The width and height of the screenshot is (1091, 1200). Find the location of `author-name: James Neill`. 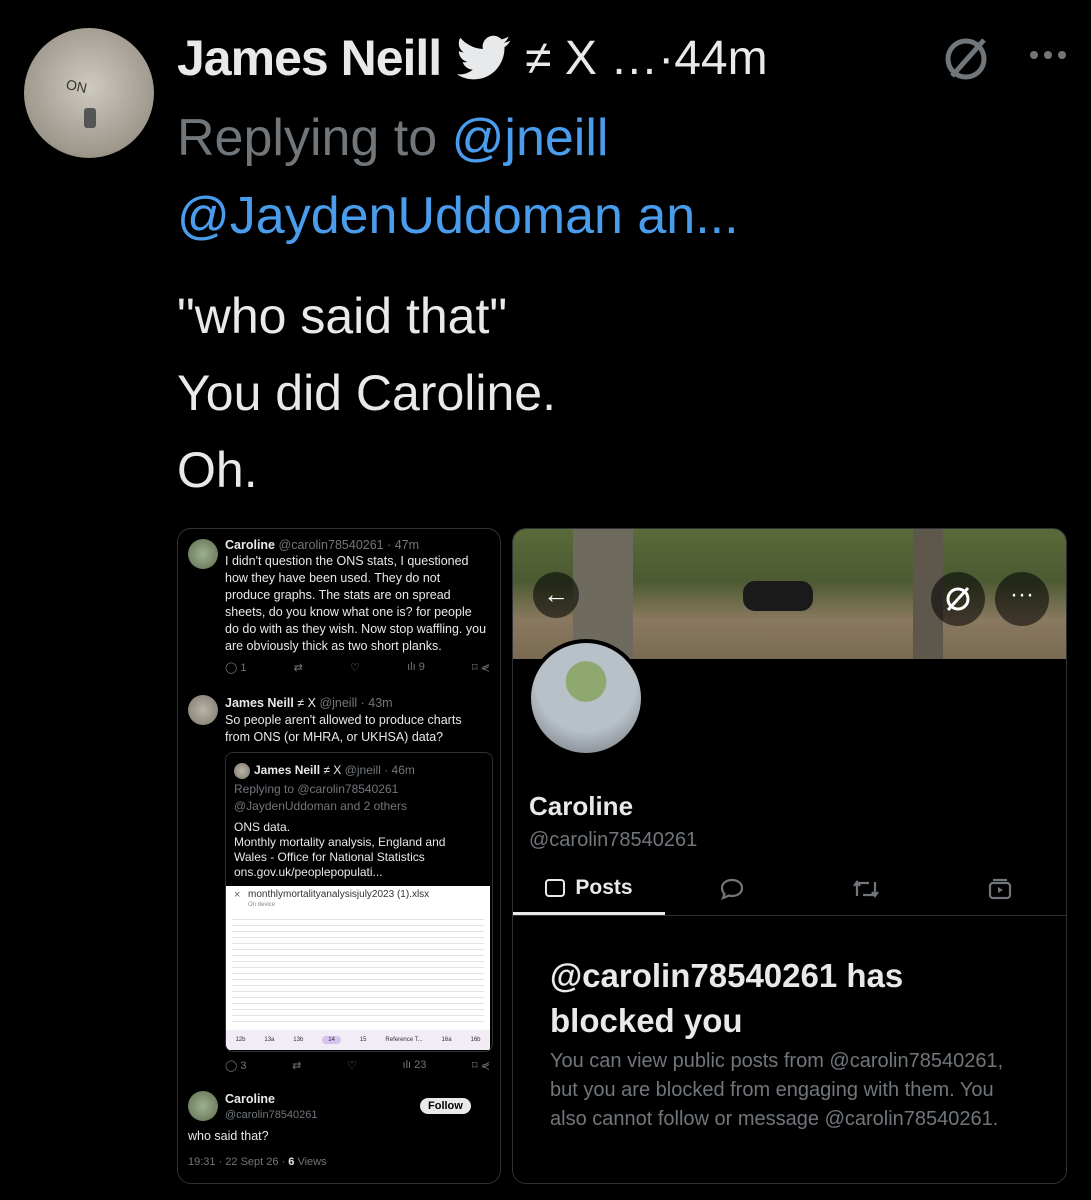

author-name: James Neill is located at coordinates (309, 58).